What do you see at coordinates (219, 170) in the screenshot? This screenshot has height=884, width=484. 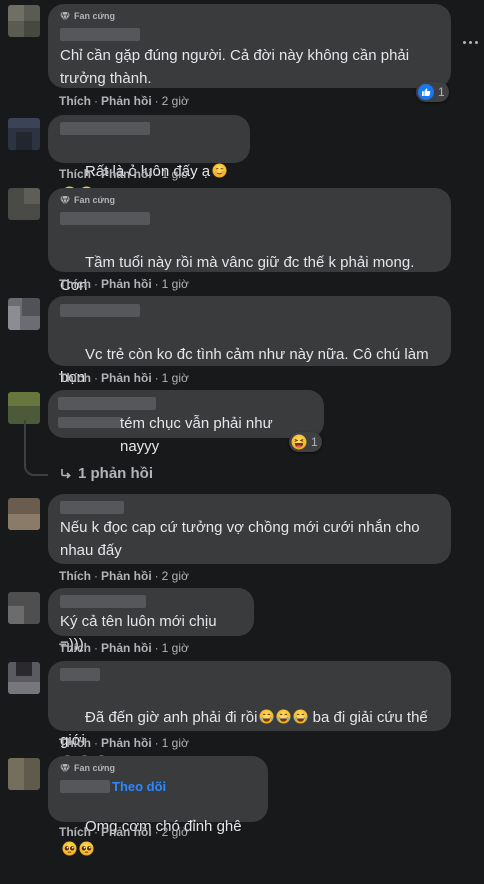 I see `smiling-face-icon` at bounding box center [219, 170].